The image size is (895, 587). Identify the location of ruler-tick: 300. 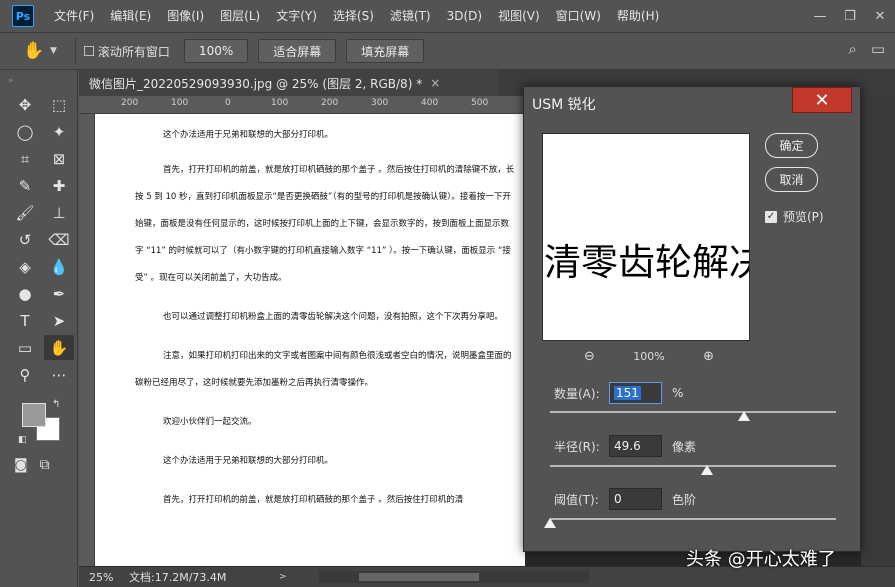
(380, 103).